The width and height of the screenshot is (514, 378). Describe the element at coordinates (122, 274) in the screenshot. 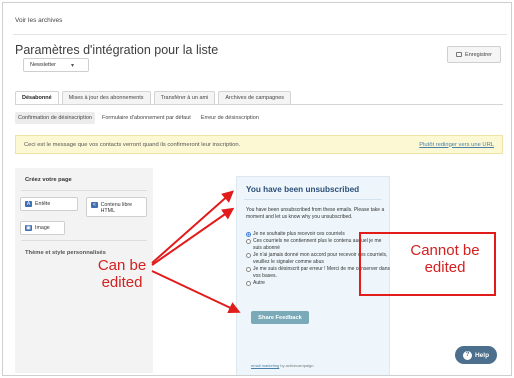

I see `can-be-edited-label: Can be edited` at that location.